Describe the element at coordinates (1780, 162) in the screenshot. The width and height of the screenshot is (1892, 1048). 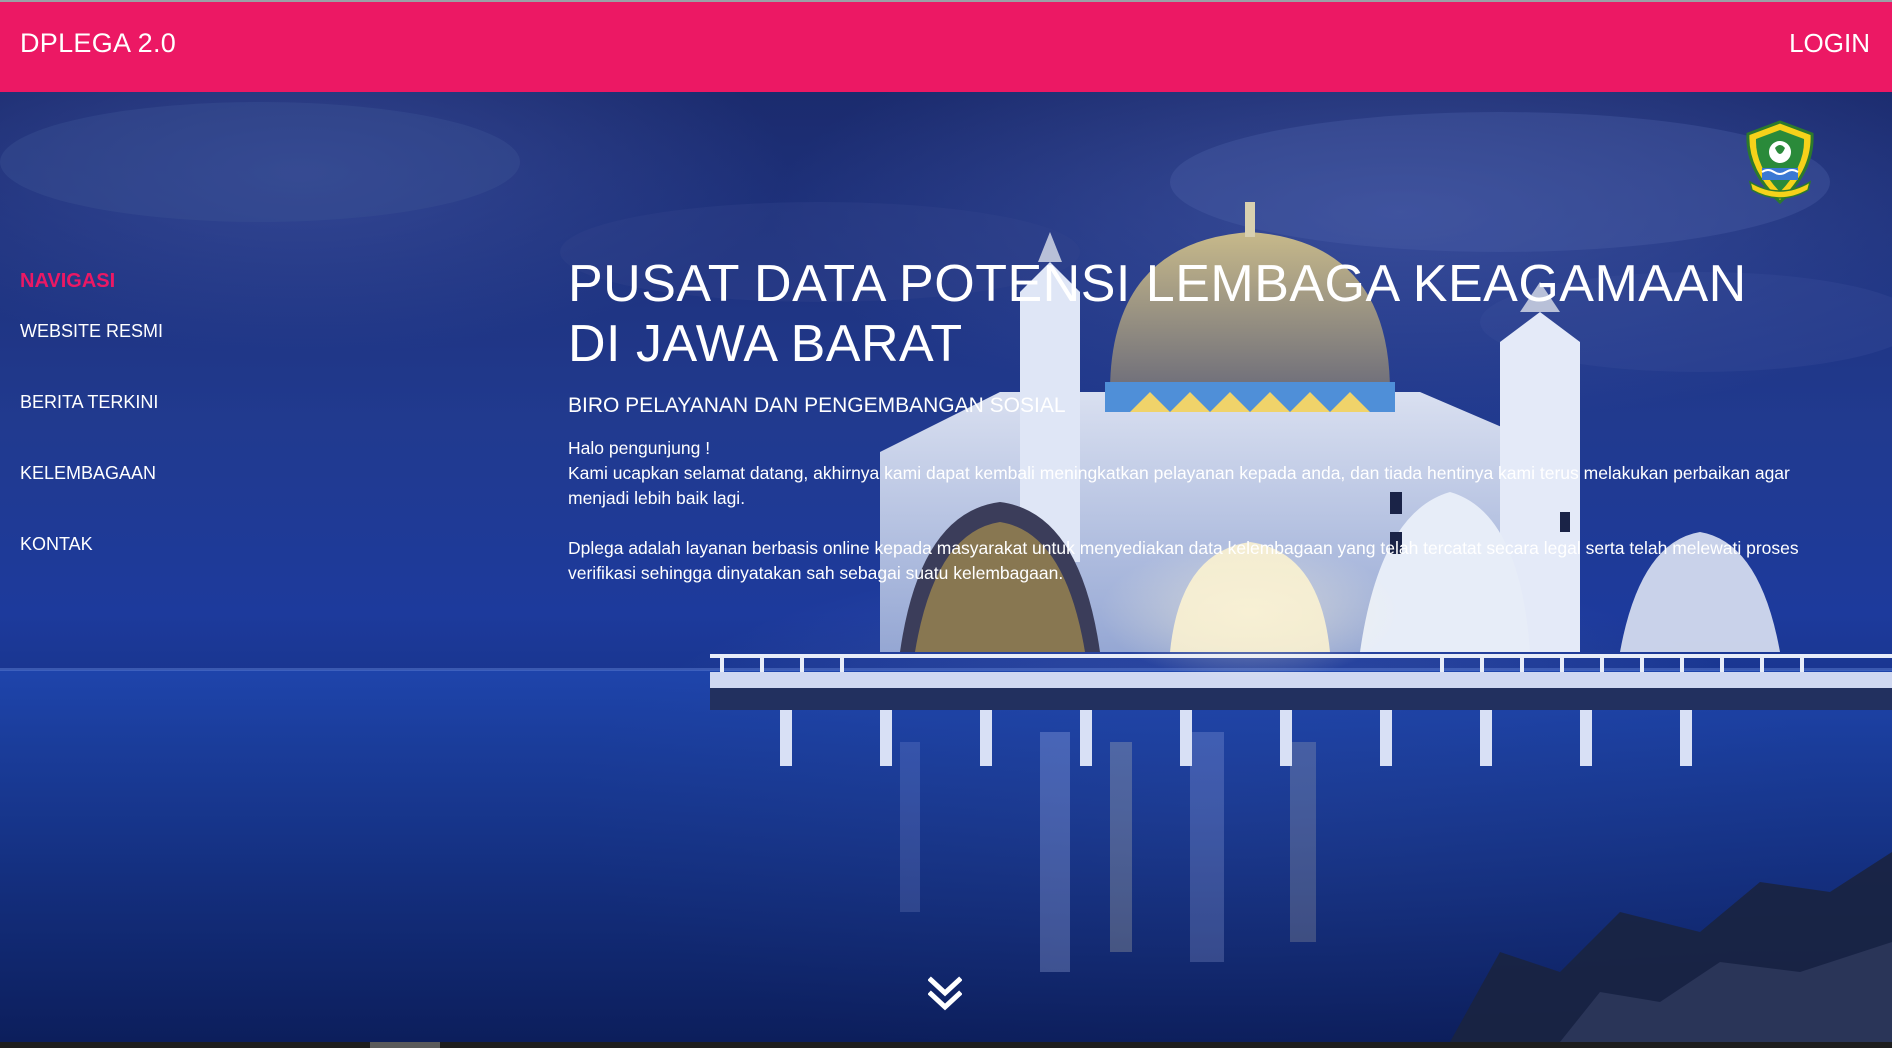
I see `west-java-emblem-icon` at that location.